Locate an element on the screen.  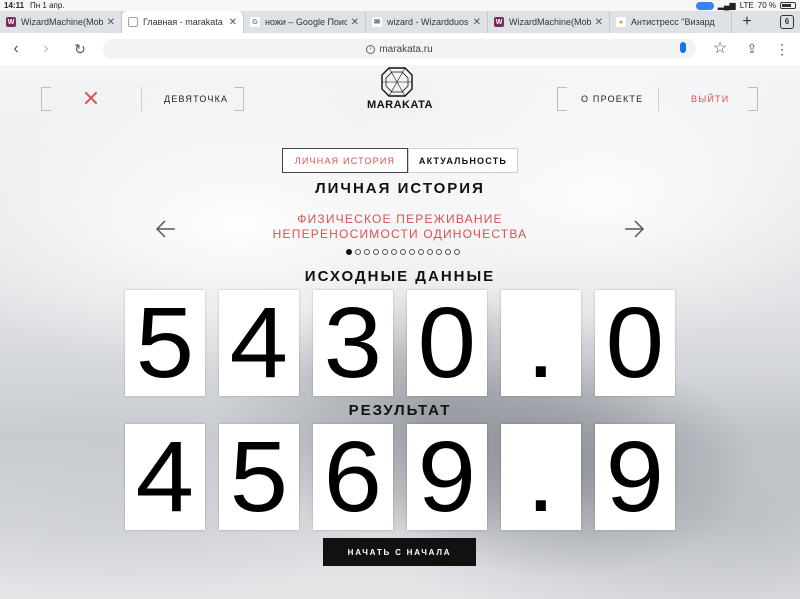
tab-title: Главная - marakata is located at coordinates (183, 22).